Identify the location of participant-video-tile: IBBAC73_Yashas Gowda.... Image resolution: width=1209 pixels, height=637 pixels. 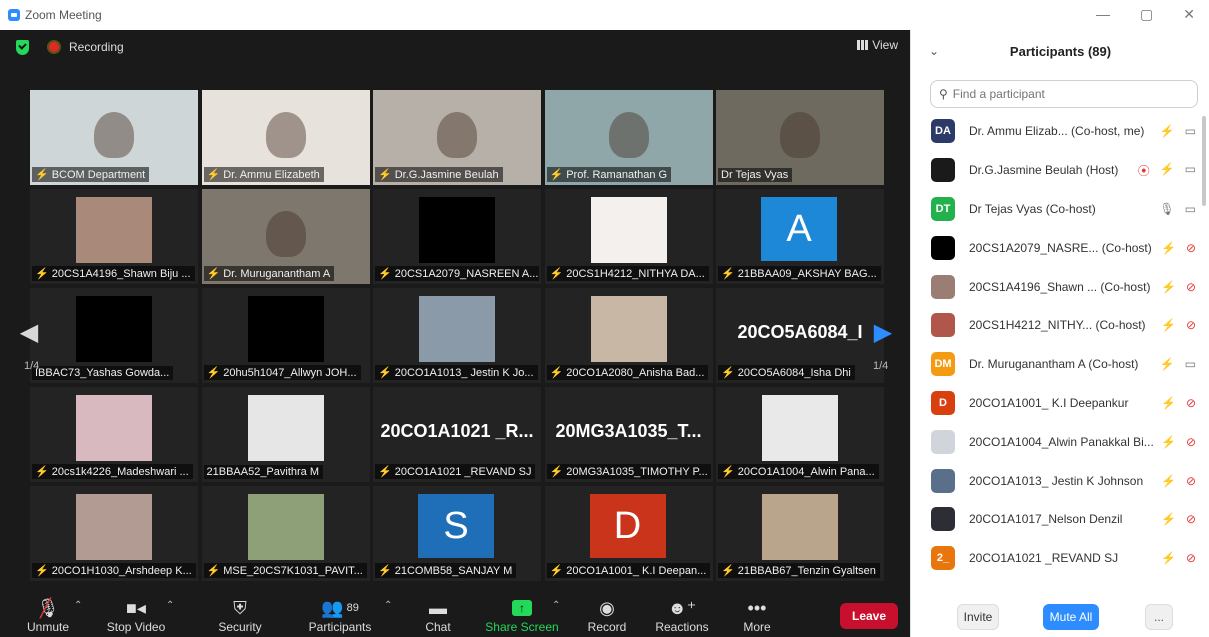
(114, 335).